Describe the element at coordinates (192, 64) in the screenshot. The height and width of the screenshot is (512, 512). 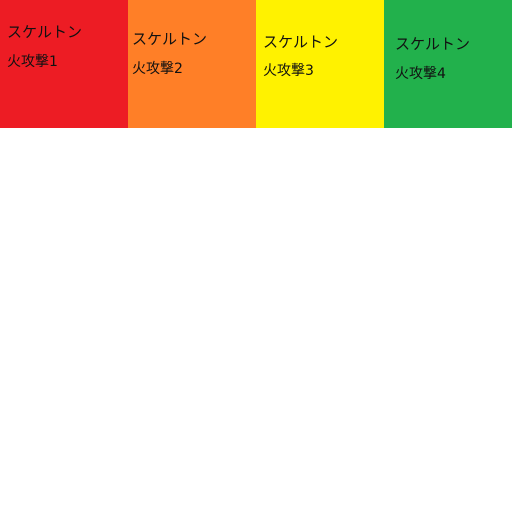
I see `enemy-card-2: スケルトン 火攻撃2` at that location.